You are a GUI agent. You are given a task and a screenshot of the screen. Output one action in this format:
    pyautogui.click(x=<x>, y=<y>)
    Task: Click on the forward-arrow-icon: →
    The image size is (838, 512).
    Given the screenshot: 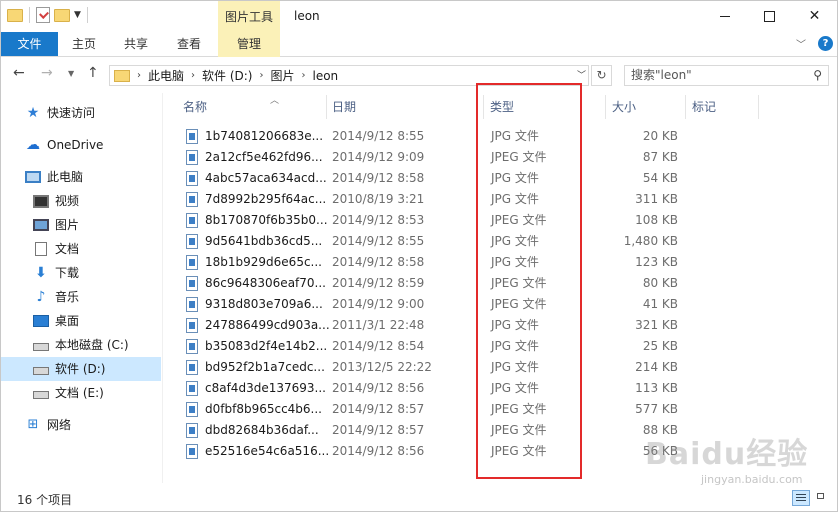 What is the action you would take?
    pyautogui.click(x=47, y=73)
    